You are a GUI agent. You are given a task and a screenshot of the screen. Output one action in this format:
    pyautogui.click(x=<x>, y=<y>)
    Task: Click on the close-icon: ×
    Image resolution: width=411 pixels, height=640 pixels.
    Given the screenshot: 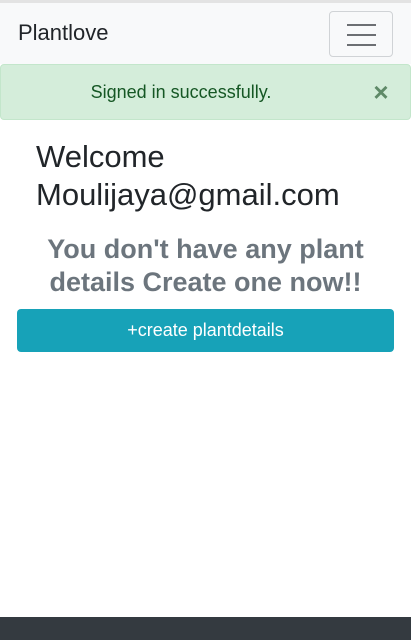 What is the action you would take?
    pyautogui.click(x=381, y=92)
    